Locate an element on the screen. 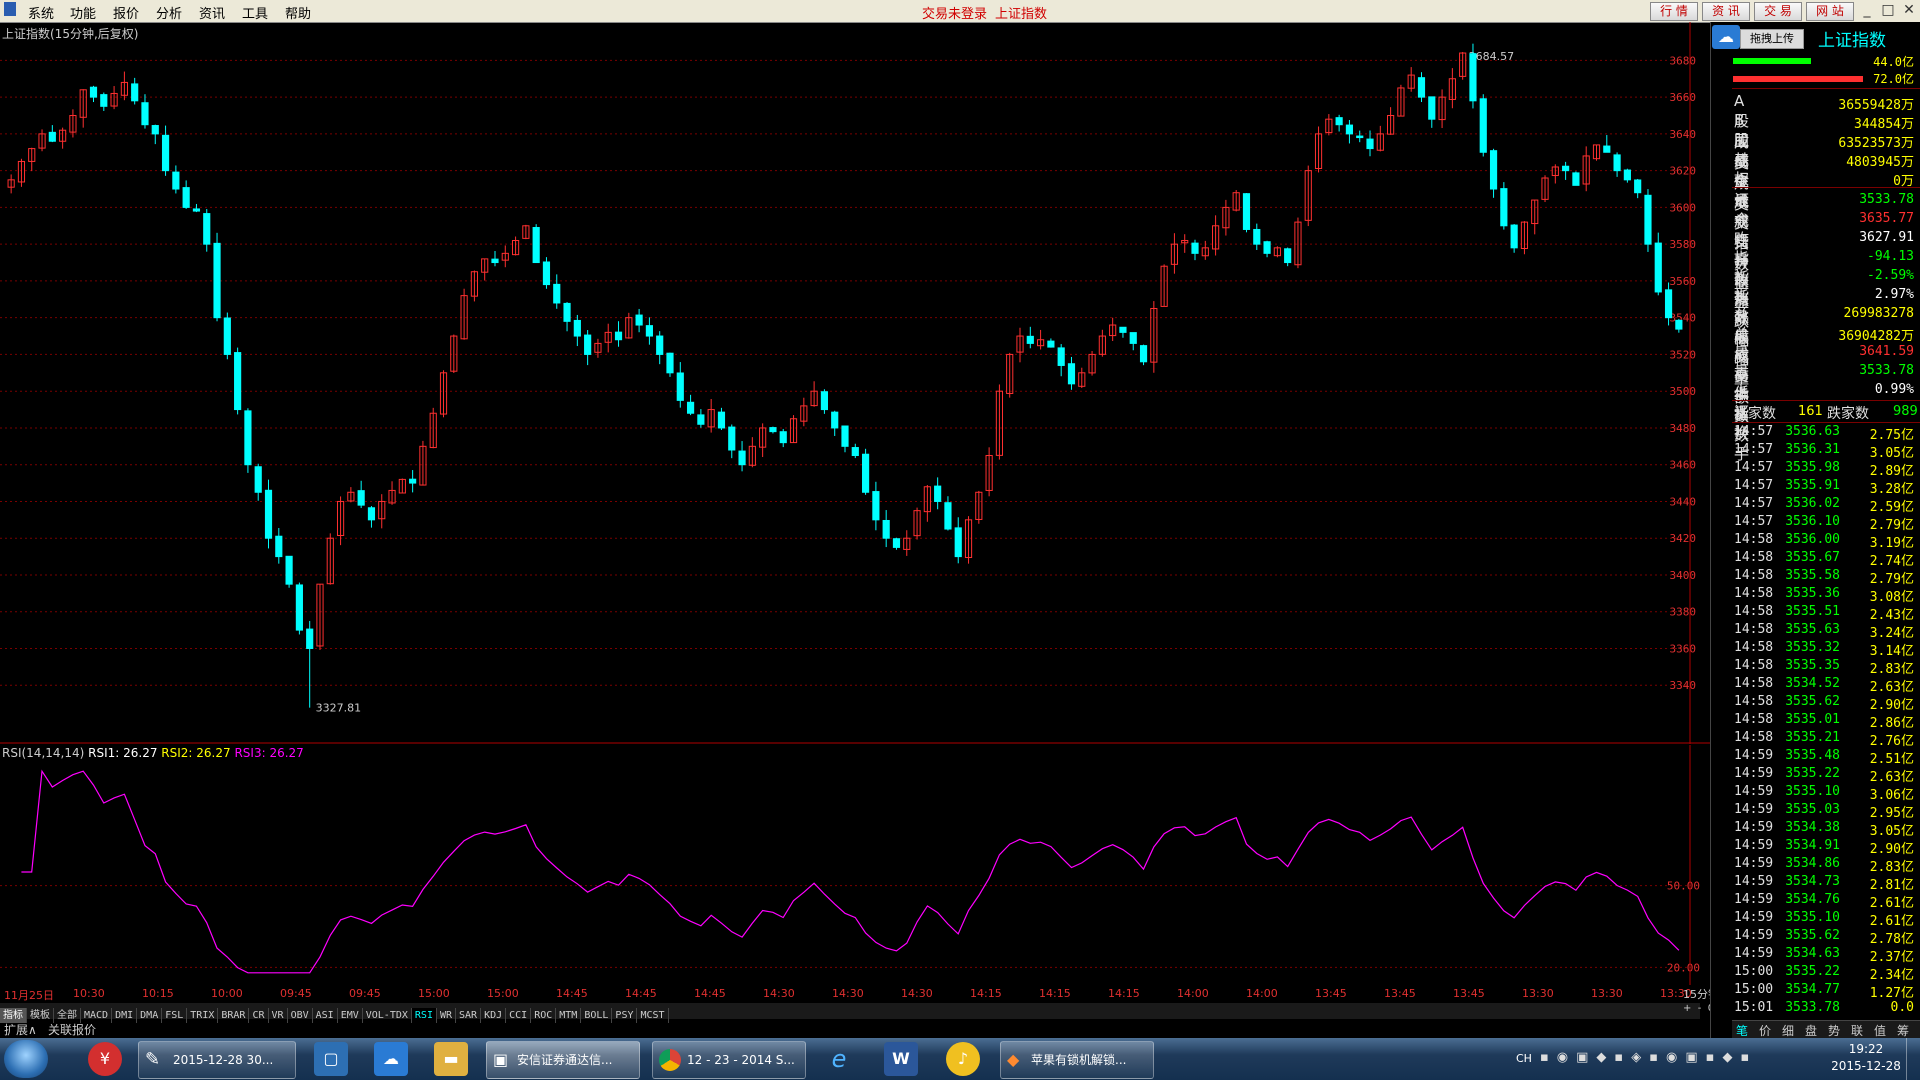  panel-tab: 价 is located at coordinates (1765, 1030).